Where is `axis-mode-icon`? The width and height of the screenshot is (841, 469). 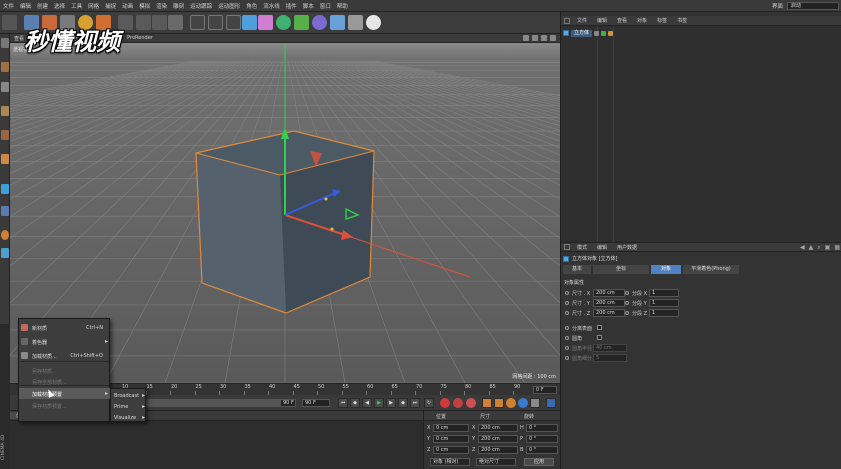 axis-mode-icon is located at coordinates (5, 189).